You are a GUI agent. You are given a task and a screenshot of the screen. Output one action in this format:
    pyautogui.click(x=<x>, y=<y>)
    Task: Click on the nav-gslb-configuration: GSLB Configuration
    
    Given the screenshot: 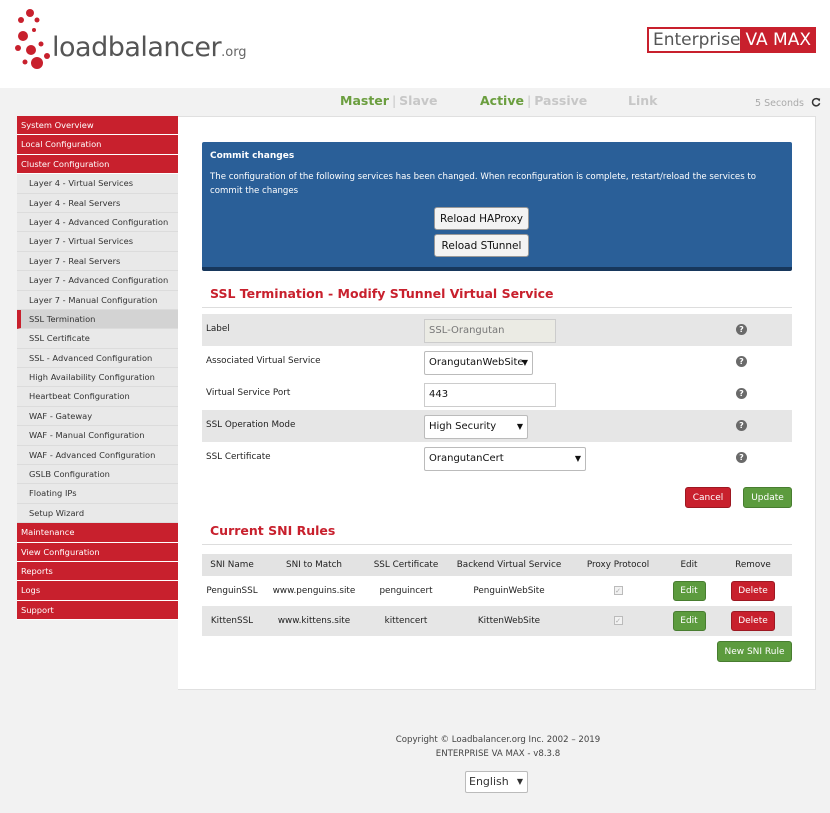 What is the action you would take?
    pyautogui.click(x=98, y=475)
    